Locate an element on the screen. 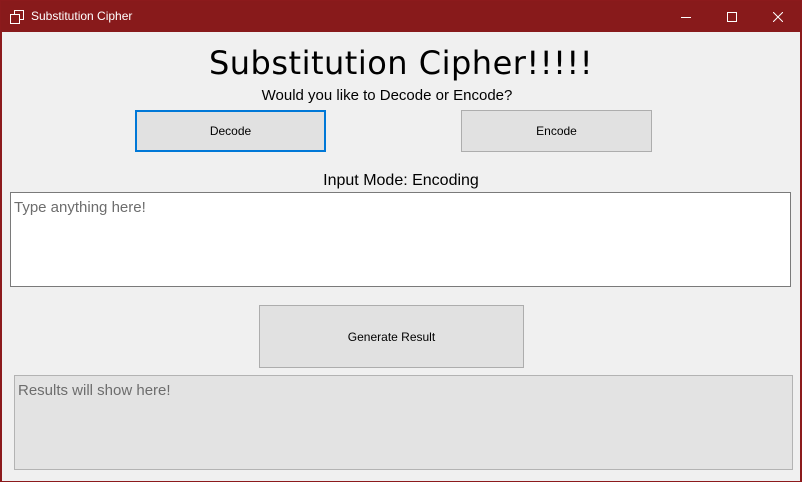 The image size is (802, 482). close-icon is located at coordinates (778, 16).